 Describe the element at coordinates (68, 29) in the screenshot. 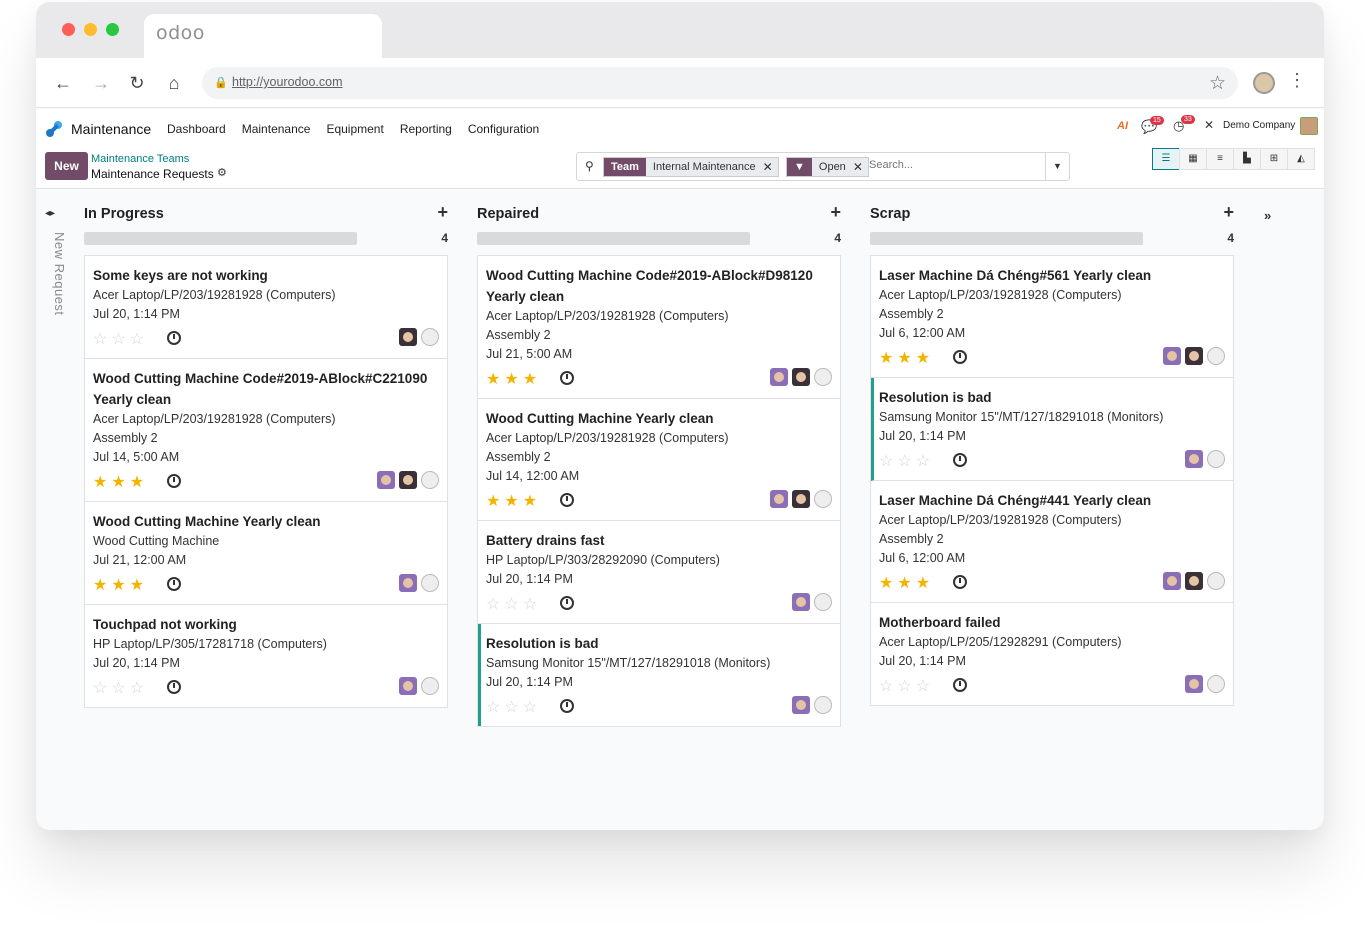

I see `close-window-button` at that location.